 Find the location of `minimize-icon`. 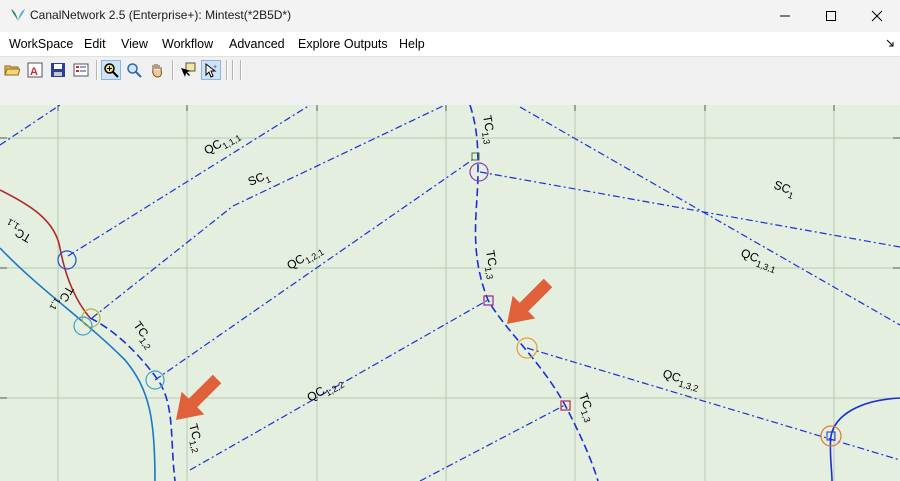

minimize-icon is located at coordinates (785, 16).